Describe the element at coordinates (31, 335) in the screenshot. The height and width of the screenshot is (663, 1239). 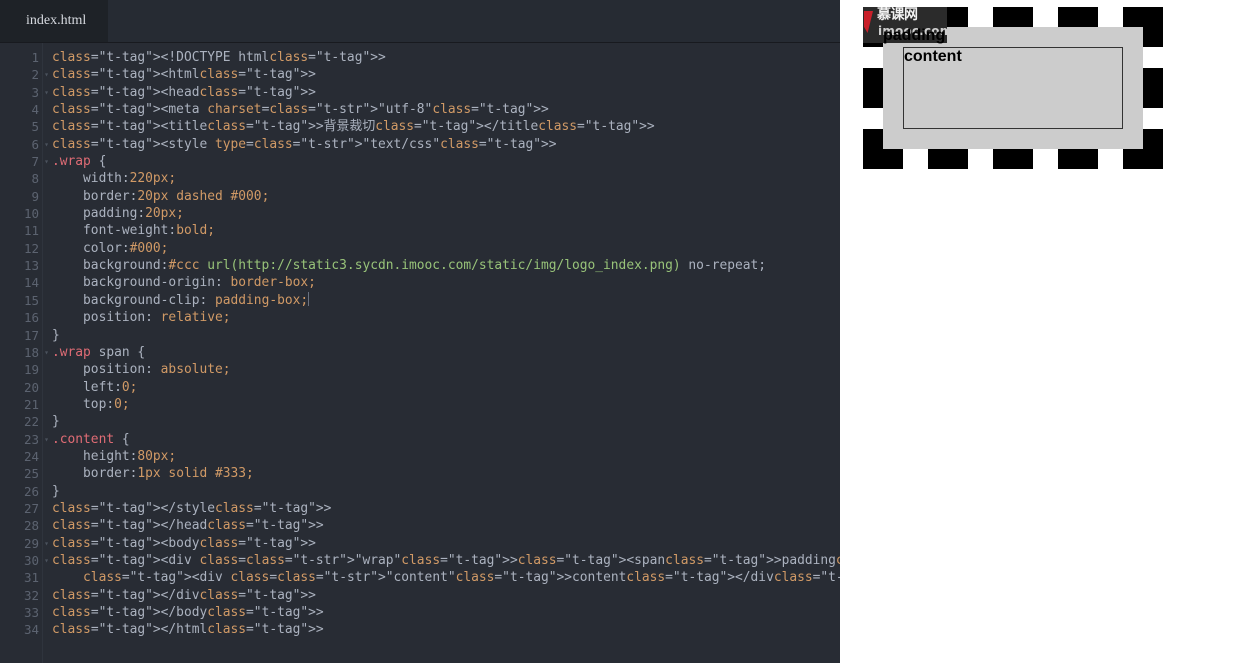
I see `line-number: 17` at that location.